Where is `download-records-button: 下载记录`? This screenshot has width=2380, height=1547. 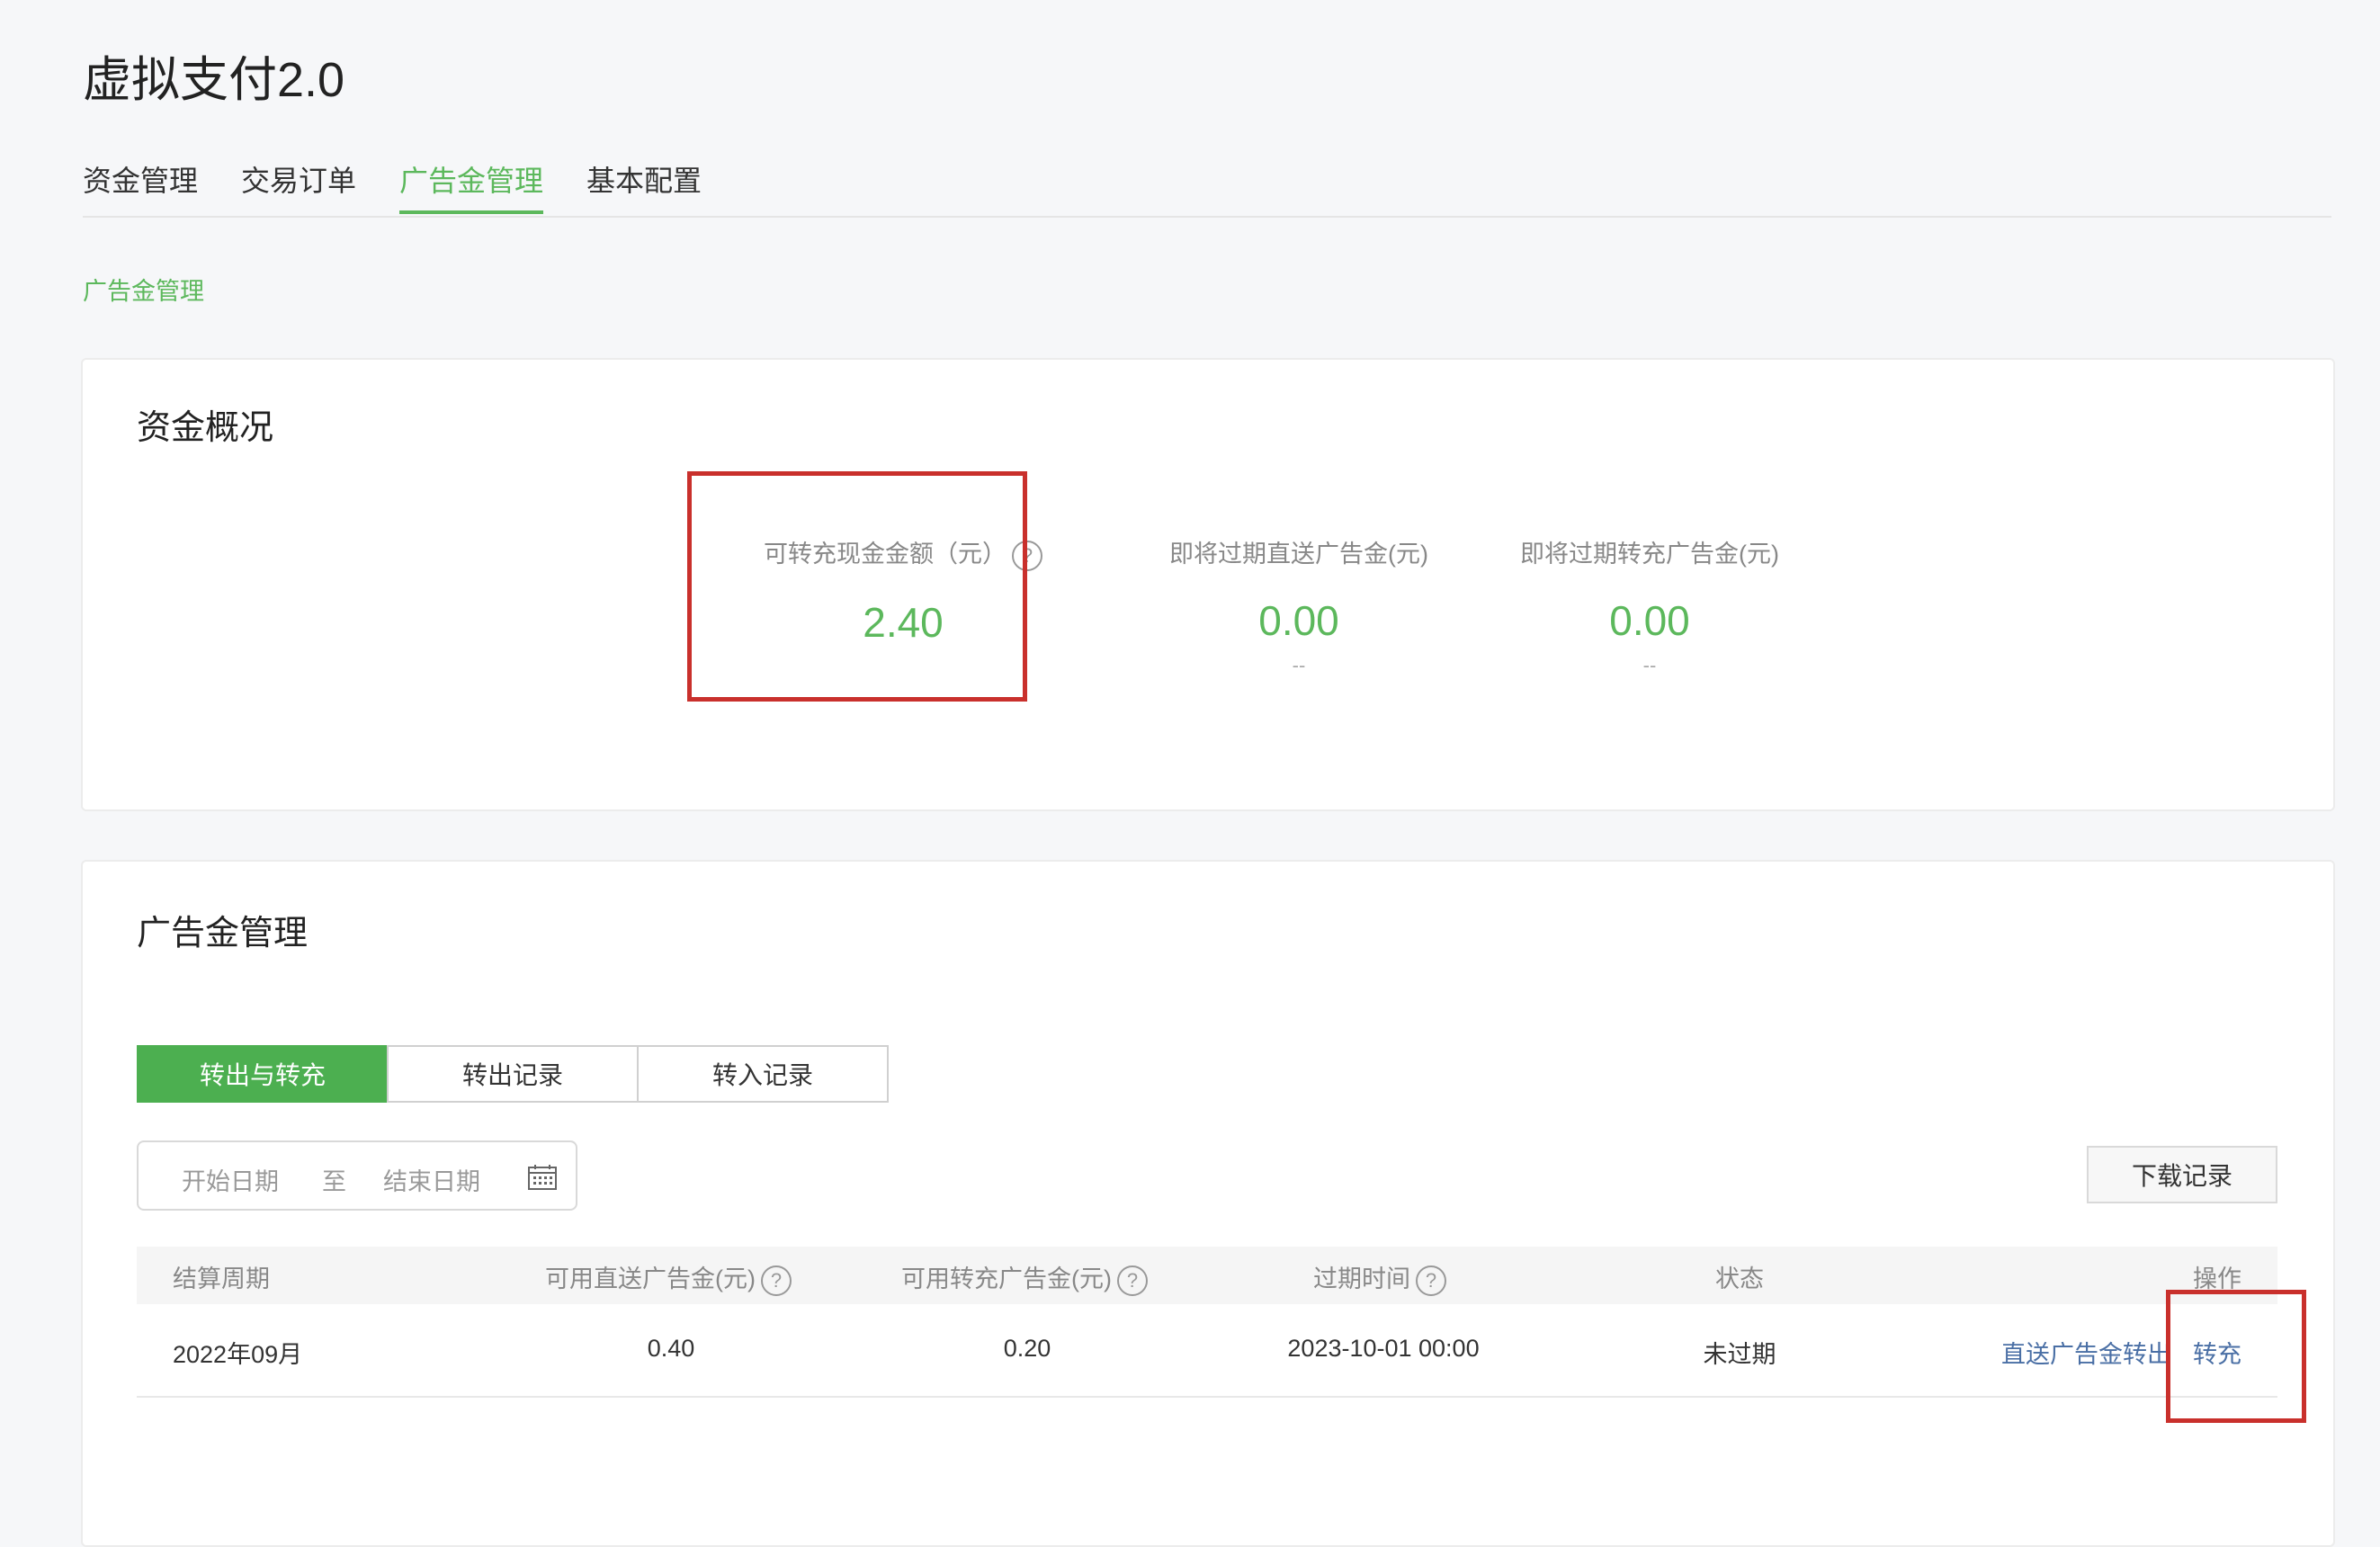 download-records-button: 下载记录 is located at coordinates (2182, 1174).